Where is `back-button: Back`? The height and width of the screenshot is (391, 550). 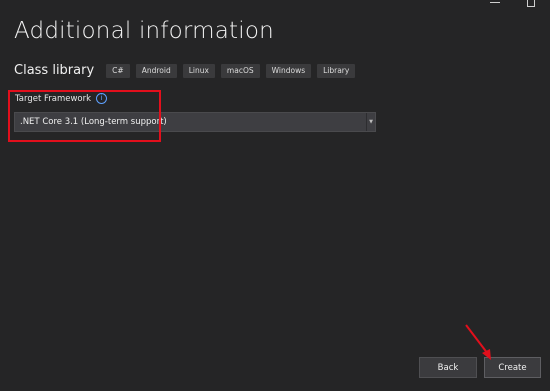 back-button: Back is located at coordinates (448, 367).